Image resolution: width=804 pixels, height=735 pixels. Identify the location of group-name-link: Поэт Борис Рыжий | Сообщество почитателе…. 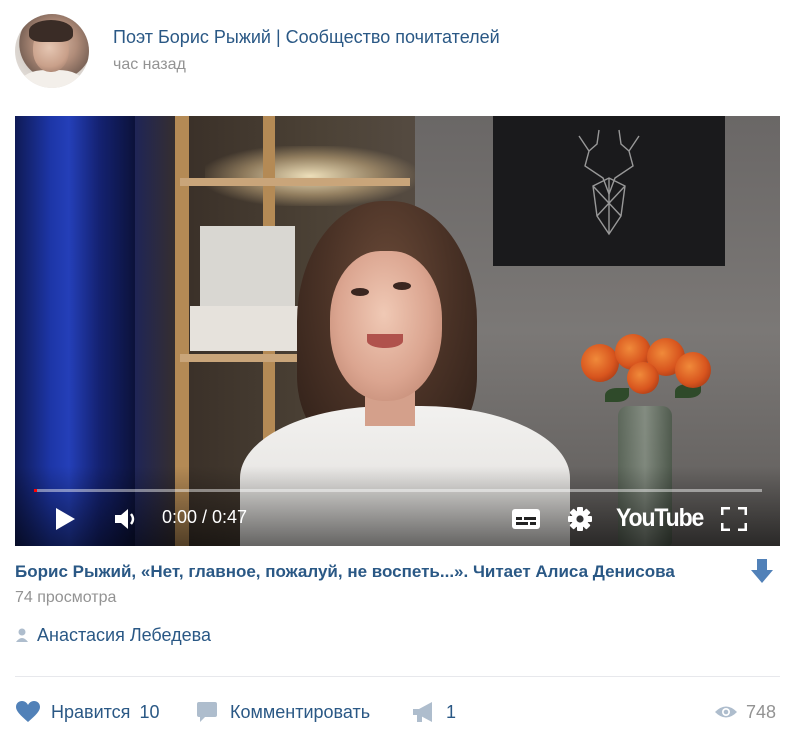
(306, 37).